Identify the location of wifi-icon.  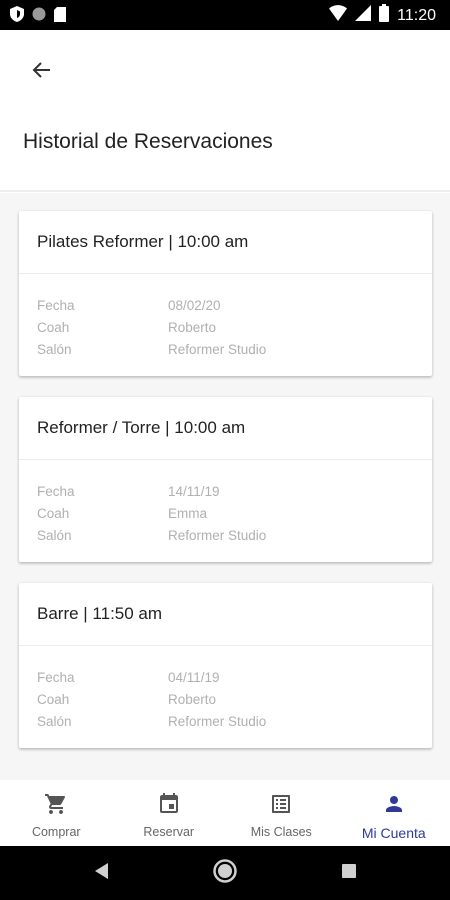
(338, 15).